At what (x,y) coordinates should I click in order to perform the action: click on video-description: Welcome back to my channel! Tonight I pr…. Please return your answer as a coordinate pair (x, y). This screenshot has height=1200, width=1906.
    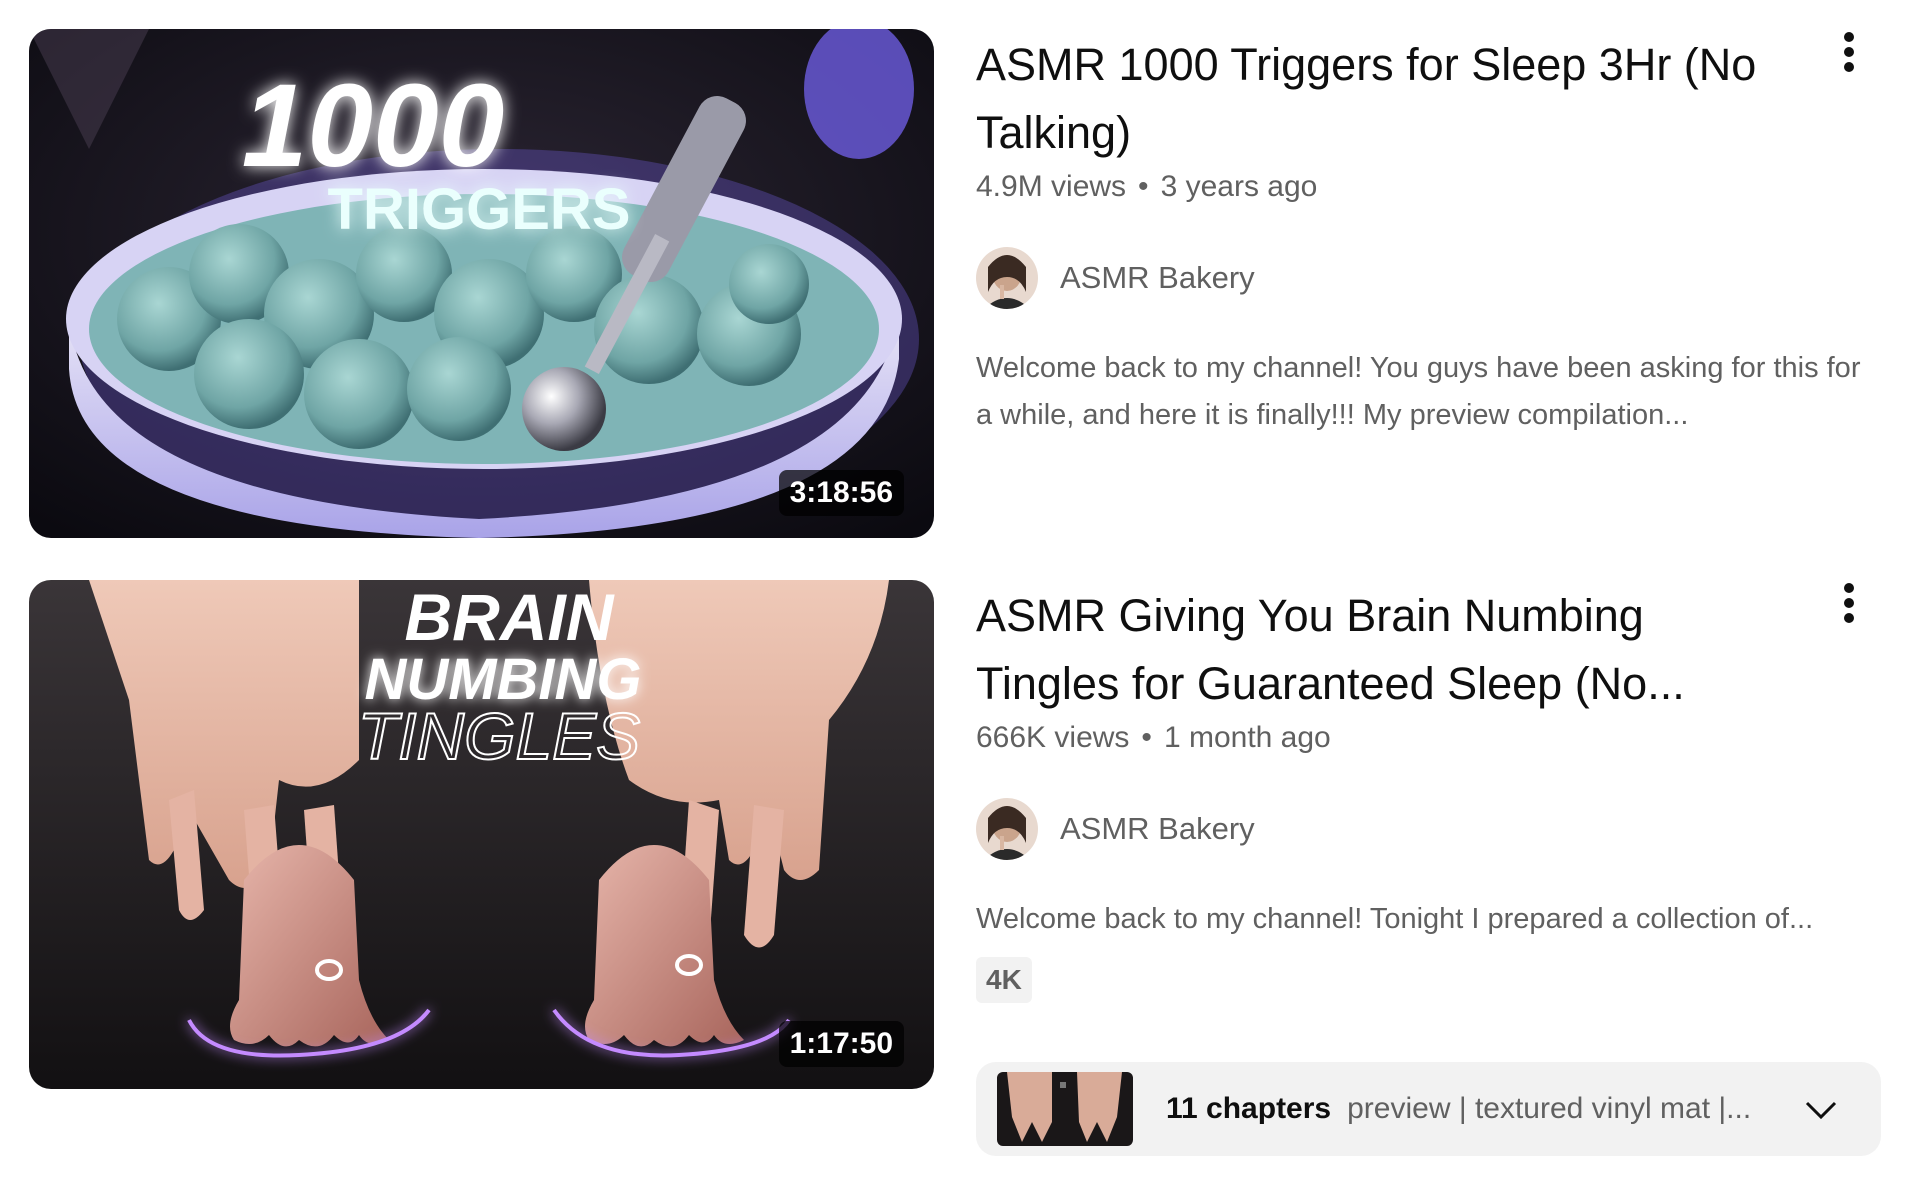
    Looking at the image, I should click on (1395, 919).